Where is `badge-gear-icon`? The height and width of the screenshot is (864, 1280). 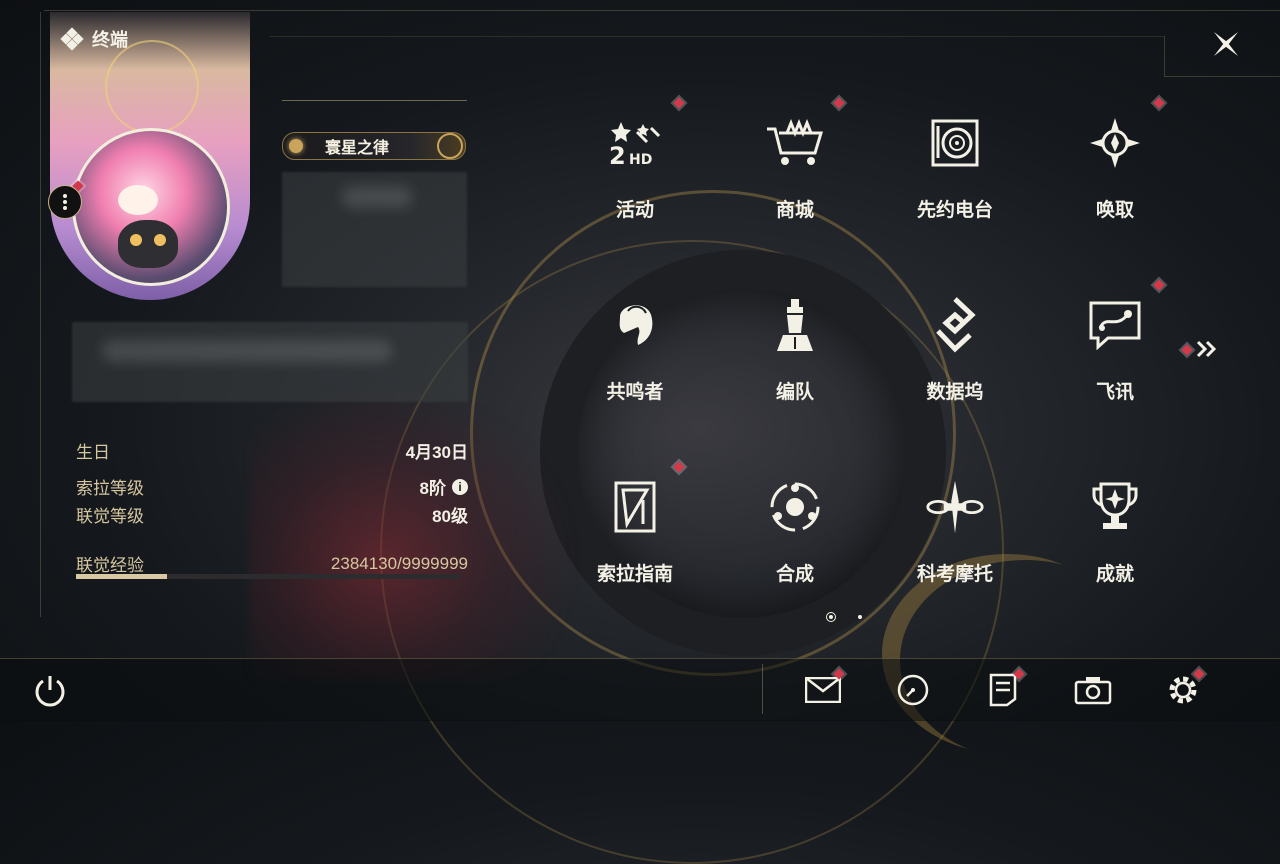 badge-gear-icon is located at coordinates (450, 146).